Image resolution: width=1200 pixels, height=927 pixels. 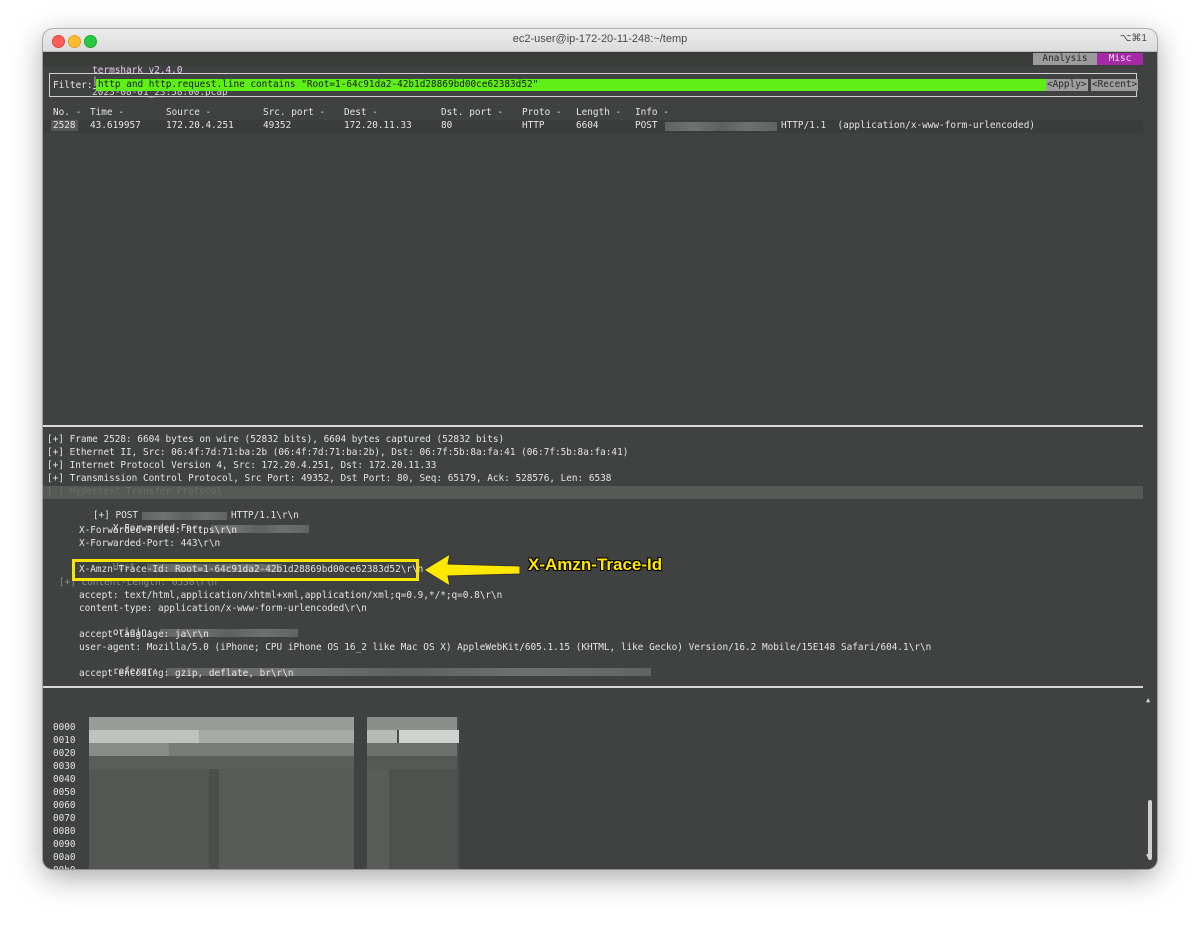 I want to click on hex-offset: 0020, so click(x=64, y=753).